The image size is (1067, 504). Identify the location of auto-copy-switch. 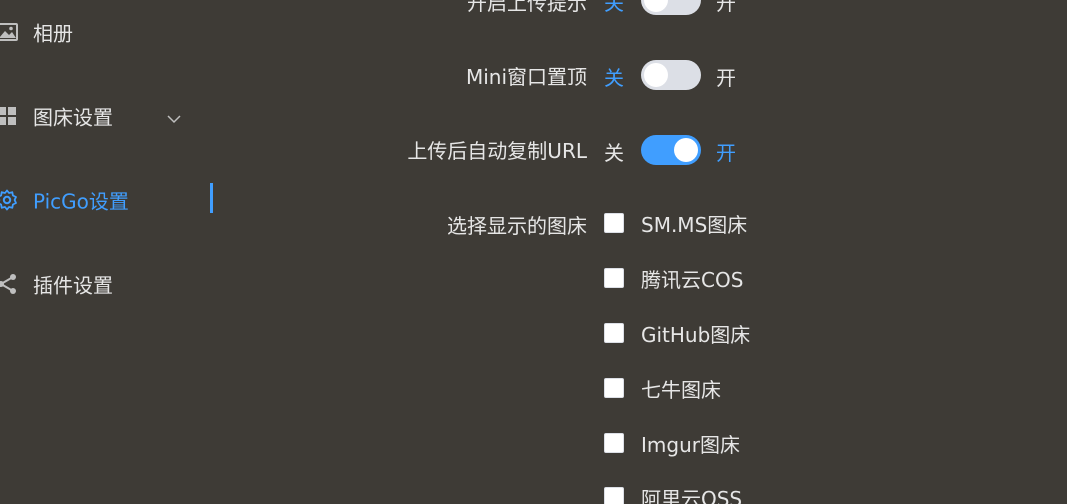
(671, 150).